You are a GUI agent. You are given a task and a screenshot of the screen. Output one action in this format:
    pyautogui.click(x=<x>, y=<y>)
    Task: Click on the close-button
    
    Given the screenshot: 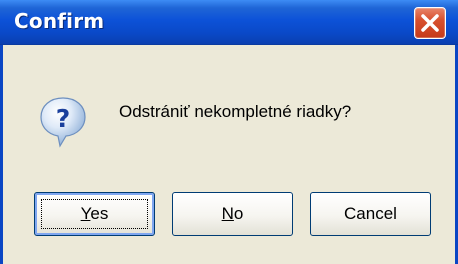 What is the action you would take?
    pyautogui.click(x=430, y=23)
    